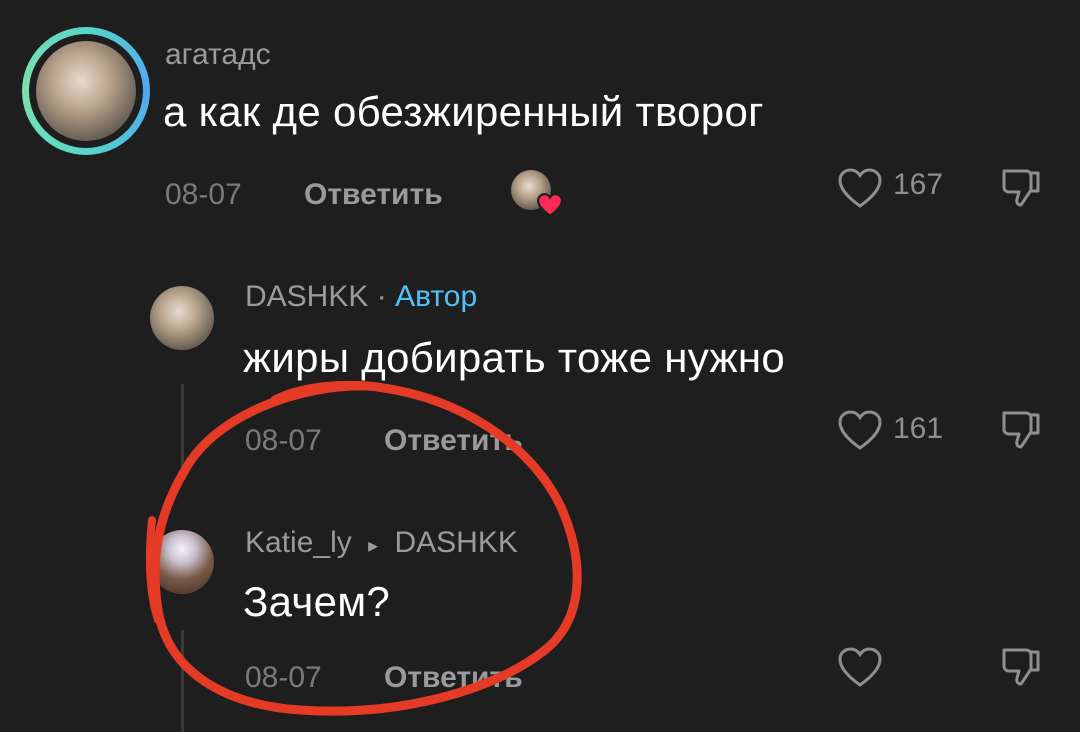 The height and width of the screenshot is (732, 1080). Describe the element at coordinates (317, 601) in the screenshot. I see `comment-text: Зачем?` at that location.